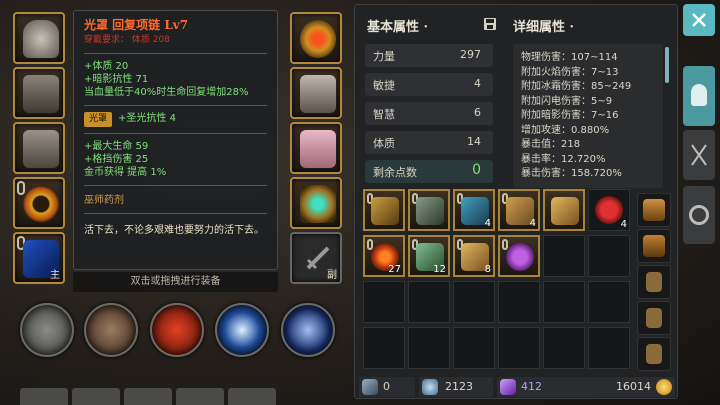  Describe the element at coordinates (308, 330) in the screenshot. I see `skill-summon` at that location.